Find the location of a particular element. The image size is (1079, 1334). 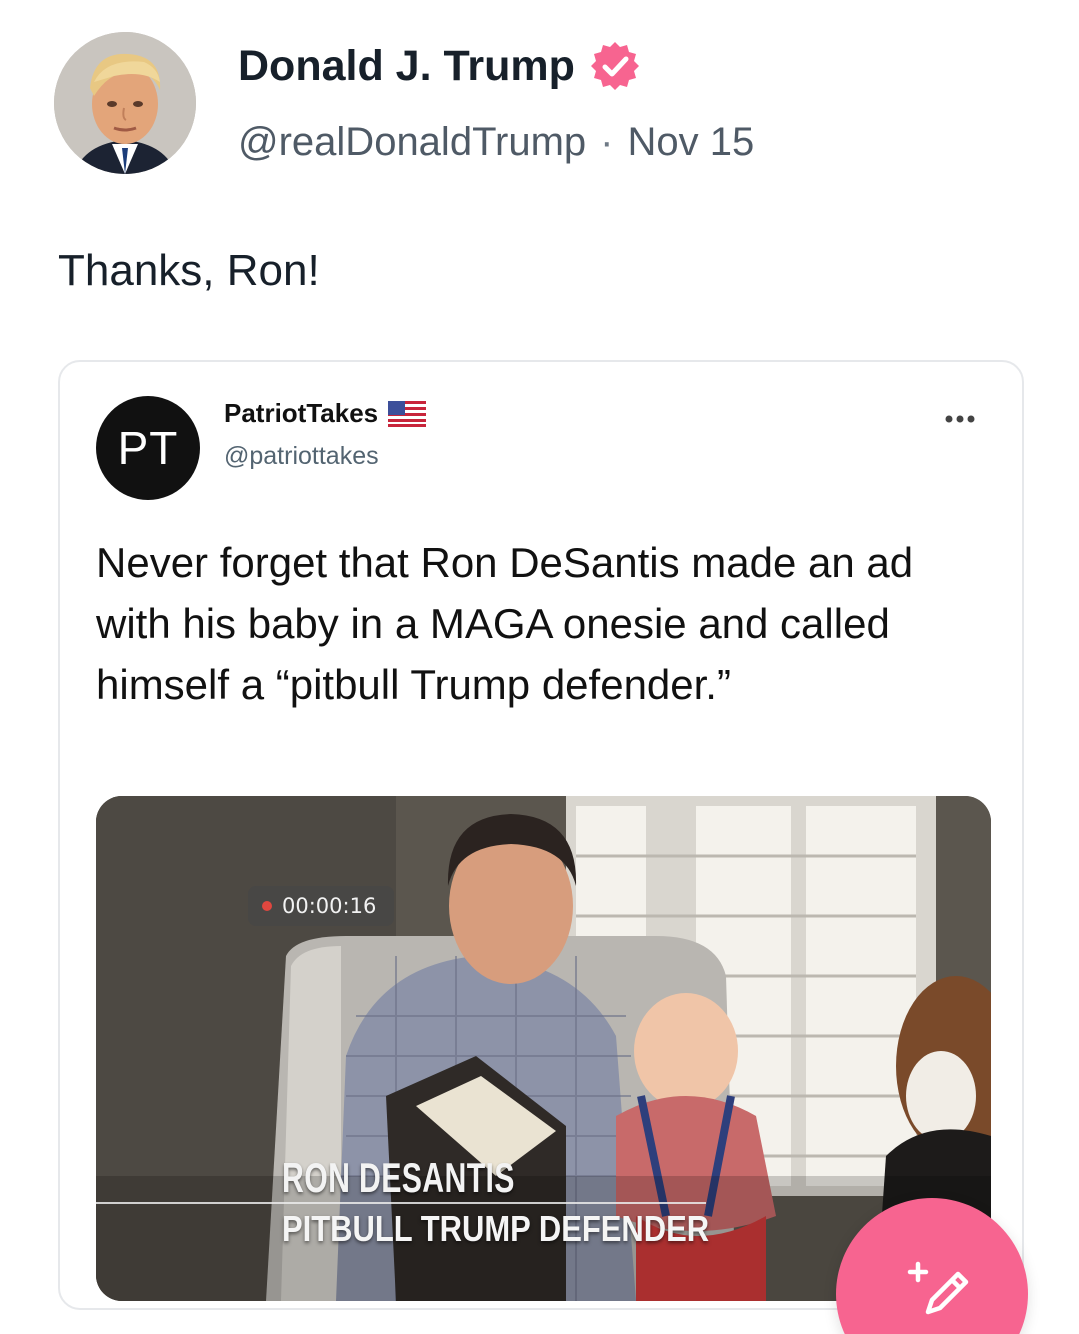

more-options-icon is located at coordinates (964, 419).